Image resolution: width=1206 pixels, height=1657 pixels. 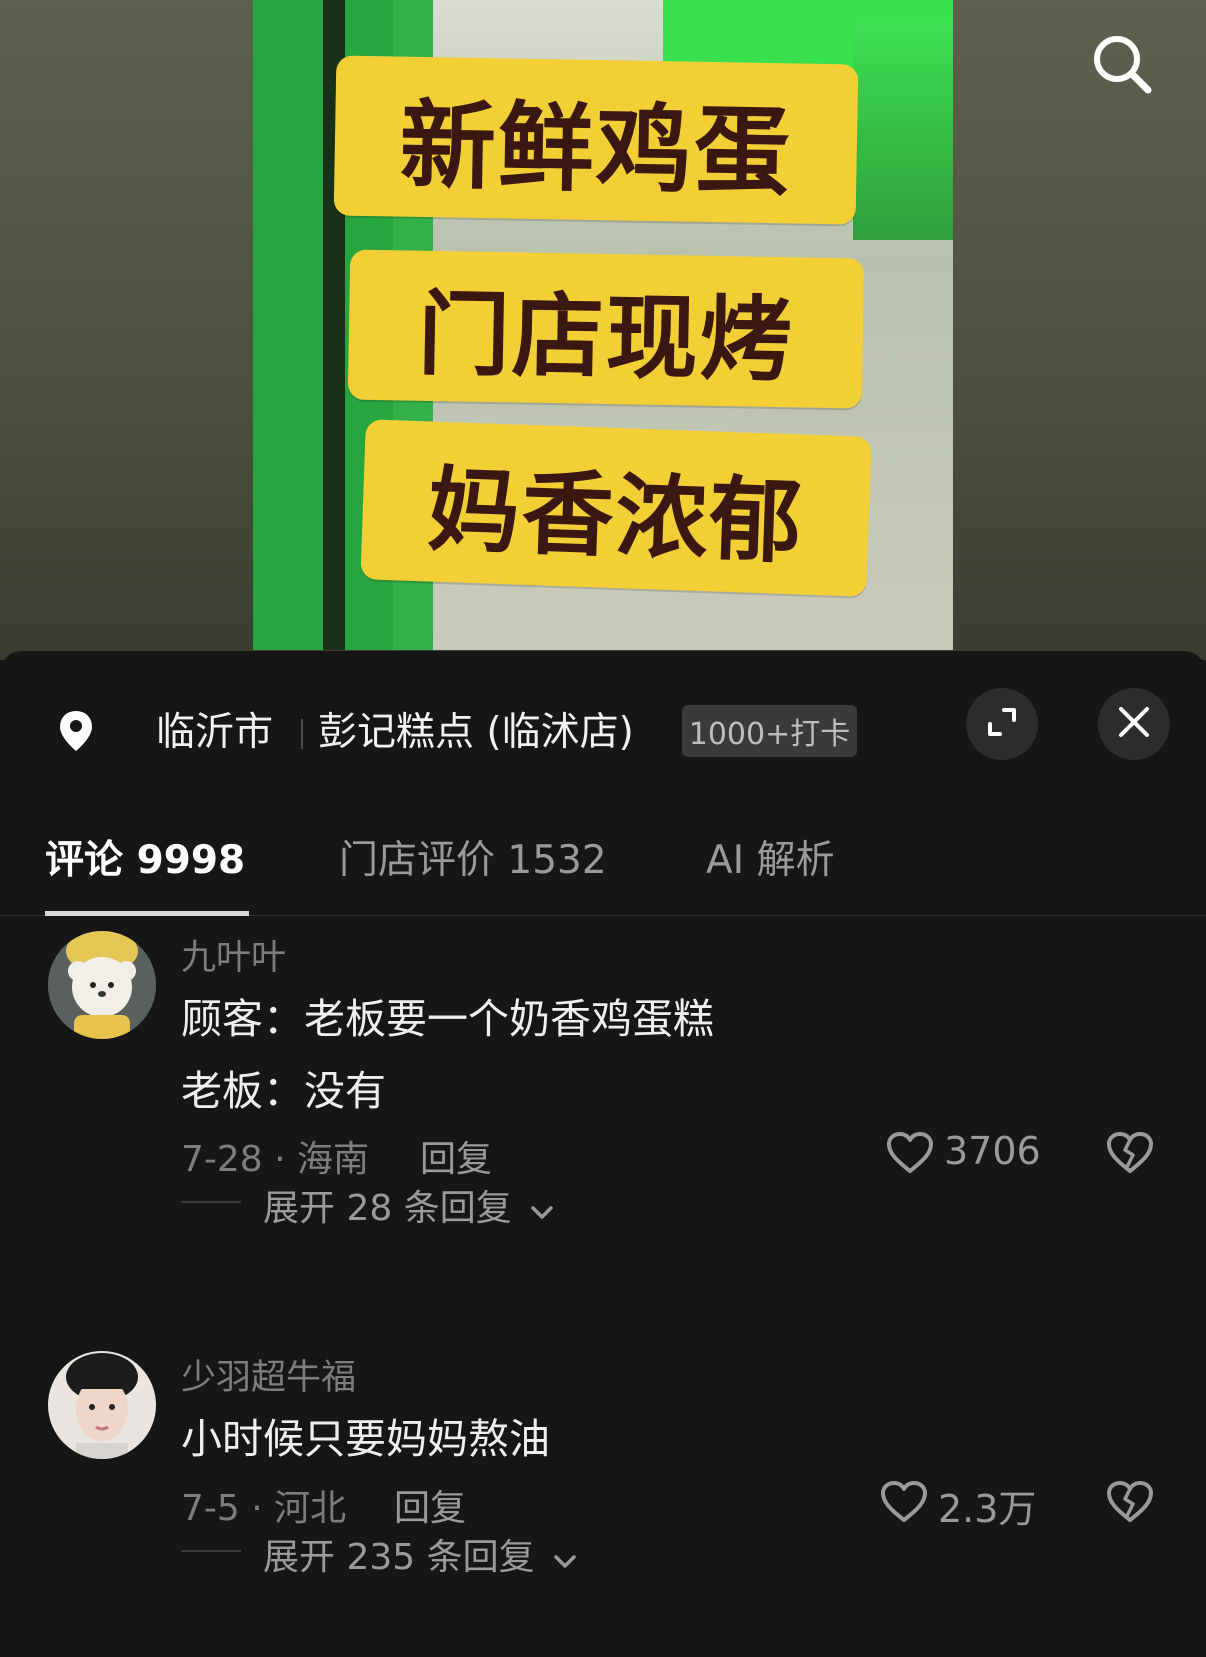 I want to click on location-city: 临沂市, so click(x=214, y=729).